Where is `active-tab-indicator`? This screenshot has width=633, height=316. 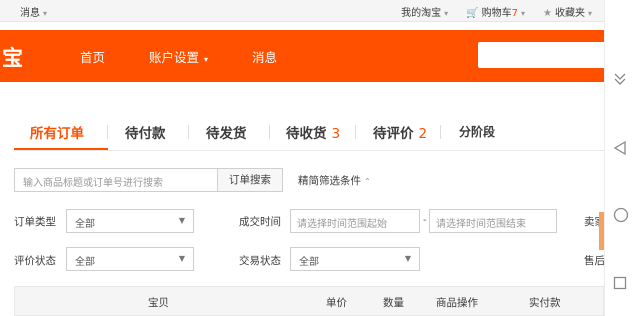
active-tab-indicator is located at coordinates (61, 149).